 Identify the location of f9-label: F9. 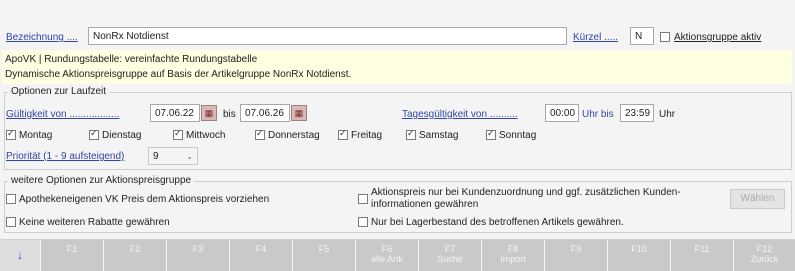
(576, 249).